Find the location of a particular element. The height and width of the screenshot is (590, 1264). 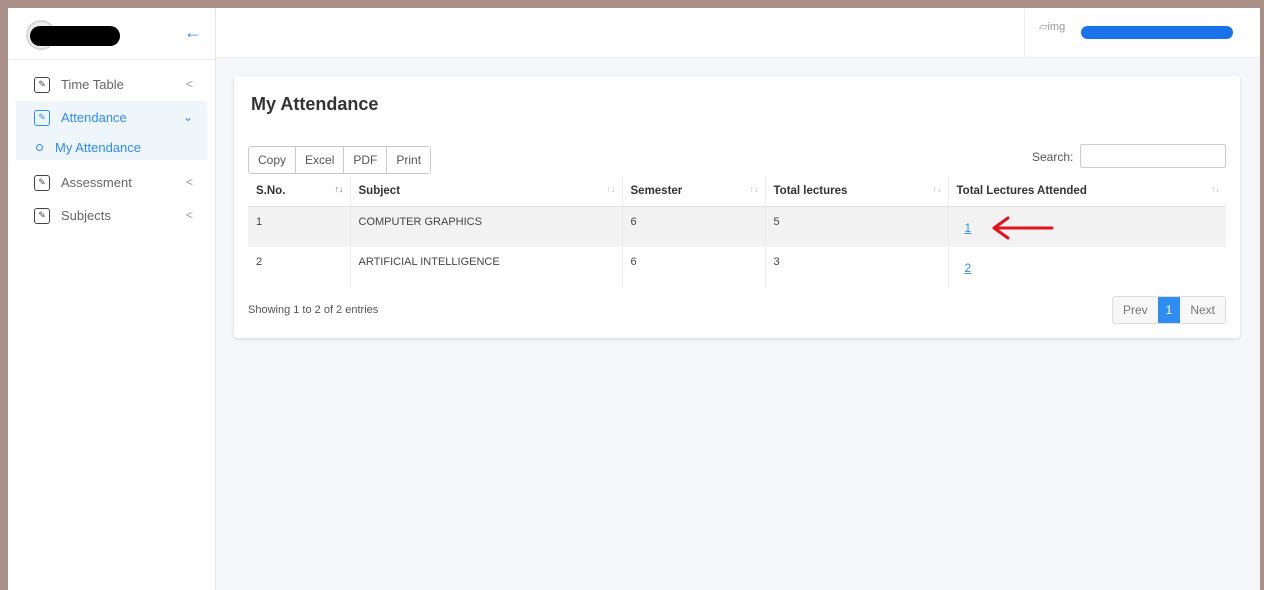

sidebar-item-label: Assessment is located at coordinates (96, 182).